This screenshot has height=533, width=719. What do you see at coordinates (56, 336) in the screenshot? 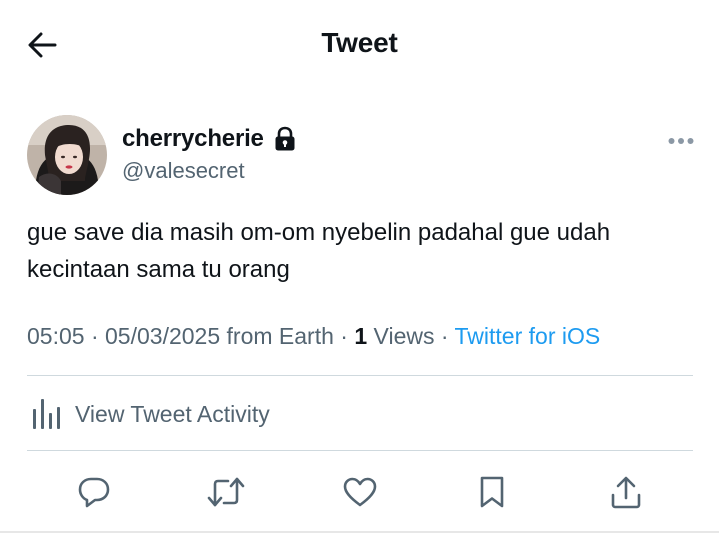
I see `tweet-time: 05:05` at bounding box center [56, 336].